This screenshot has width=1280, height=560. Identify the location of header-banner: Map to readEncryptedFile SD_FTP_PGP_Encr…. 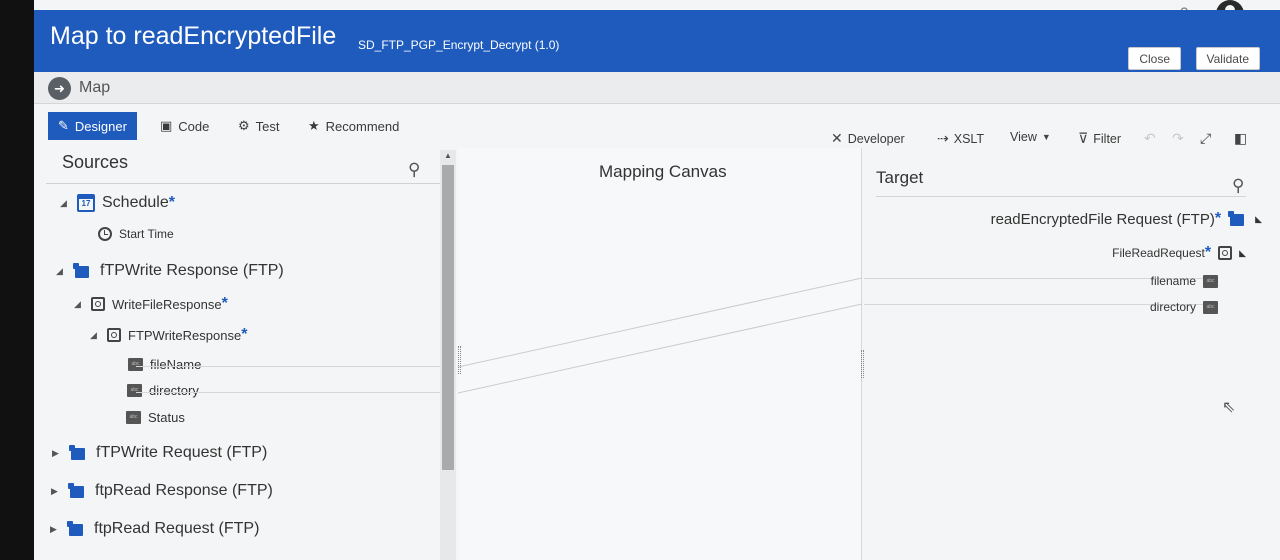
(657, 41).